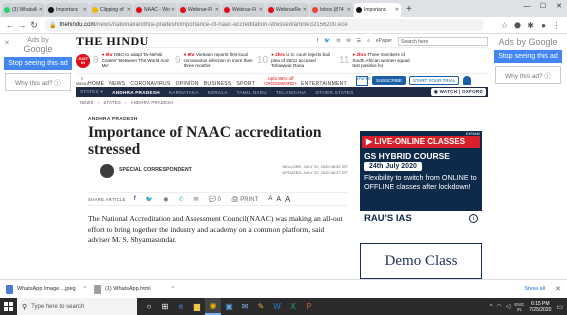 This screenshot has height=315, width=567. Describe the element at coordinates (317, 41) in the screenshot. I see `facebook-icon: f` at that location.